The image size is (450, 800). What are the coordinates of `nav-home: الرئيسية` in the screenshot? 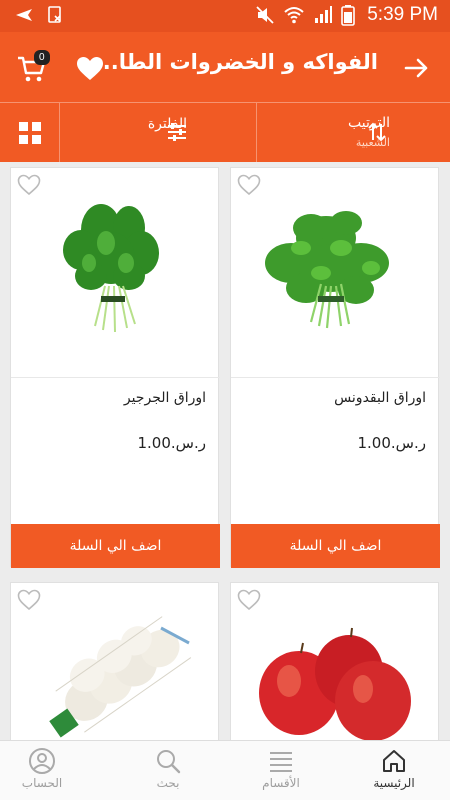 It's located at (394, 770).